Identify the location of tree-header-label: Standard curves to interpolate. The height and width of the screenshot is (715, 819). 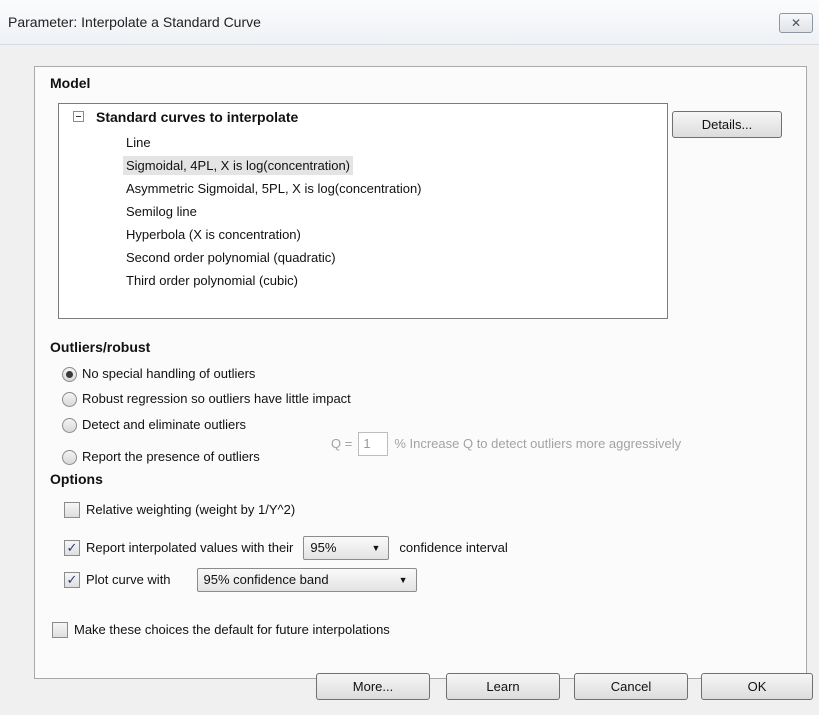
(197, 117).